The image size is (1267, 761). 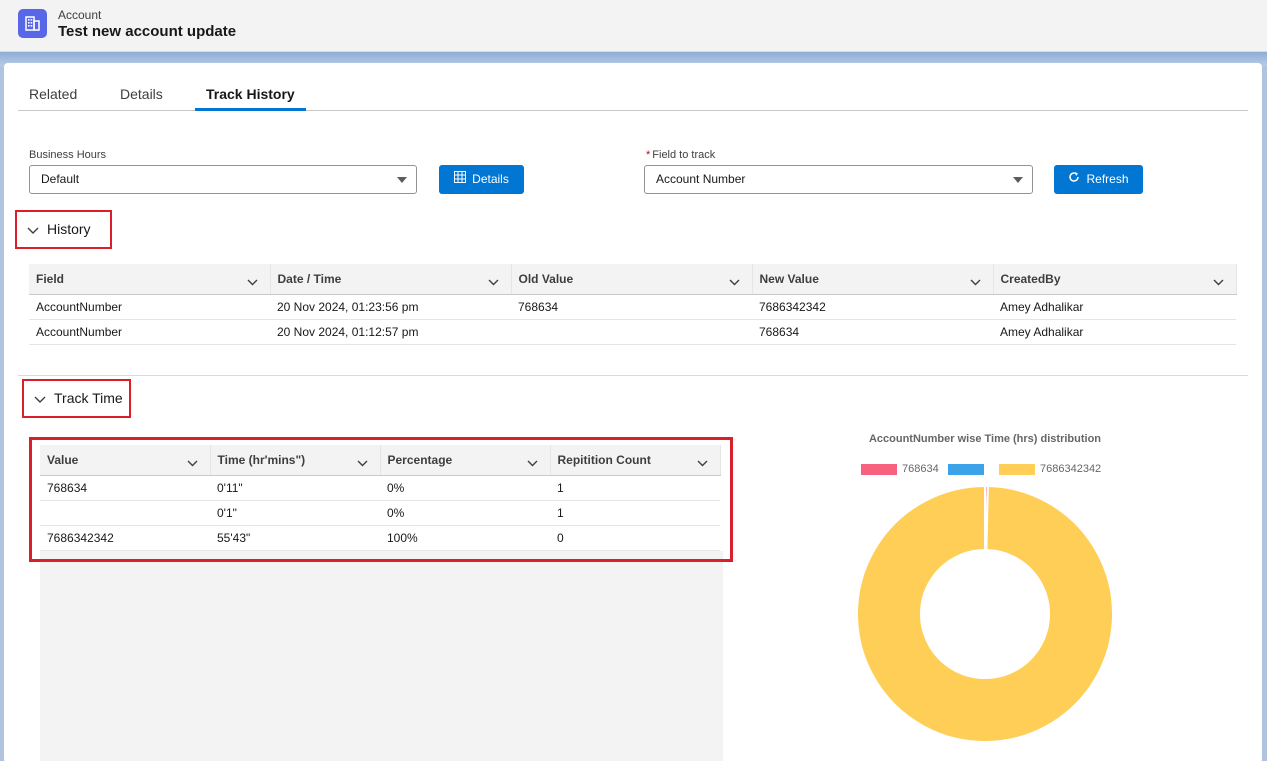 What do you see at coordinates (873, 279) in the screenshot?
I see `column-header-new-value: New Value` at bounding box center [873, 279].